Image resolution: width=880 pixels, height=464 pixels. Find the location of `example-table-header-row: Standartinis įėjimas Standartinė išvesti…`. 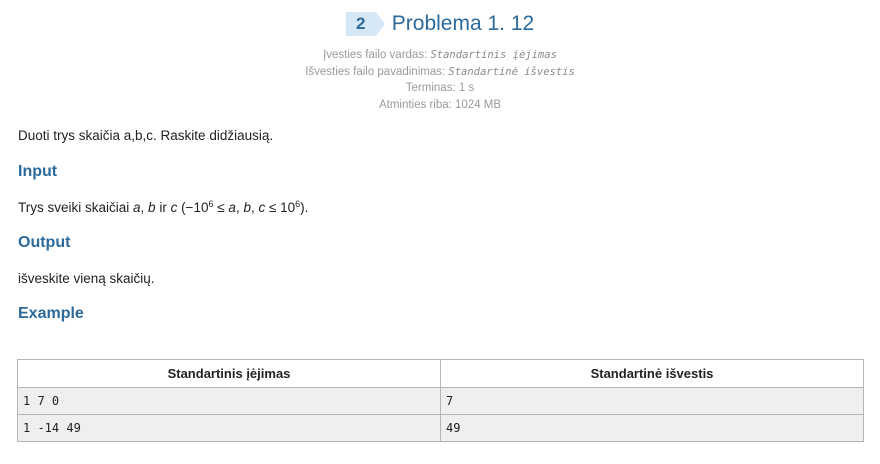

example-table-header-row: Standartinis įėjimas Standartinė išvesti… is located at coordinates (440, 373).